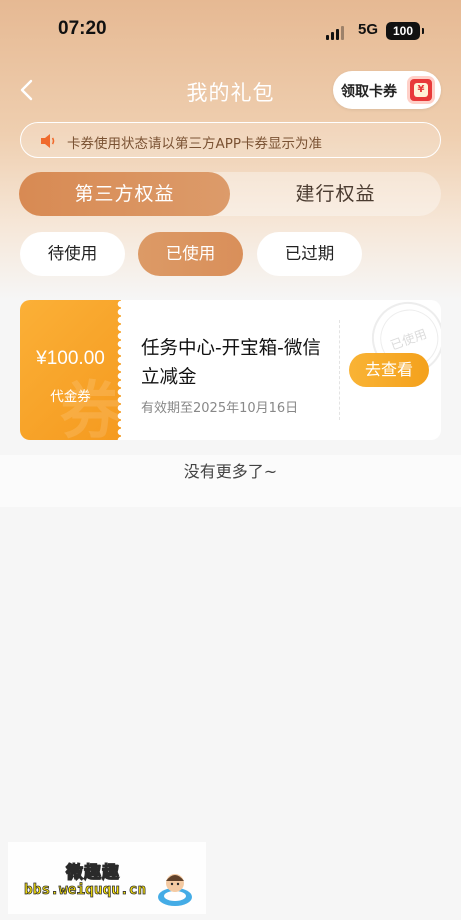 Image resolution: width=461 pixels, height=920 pixels. I want to click on tab-third-party: 第三方权益, so click(124, 194).